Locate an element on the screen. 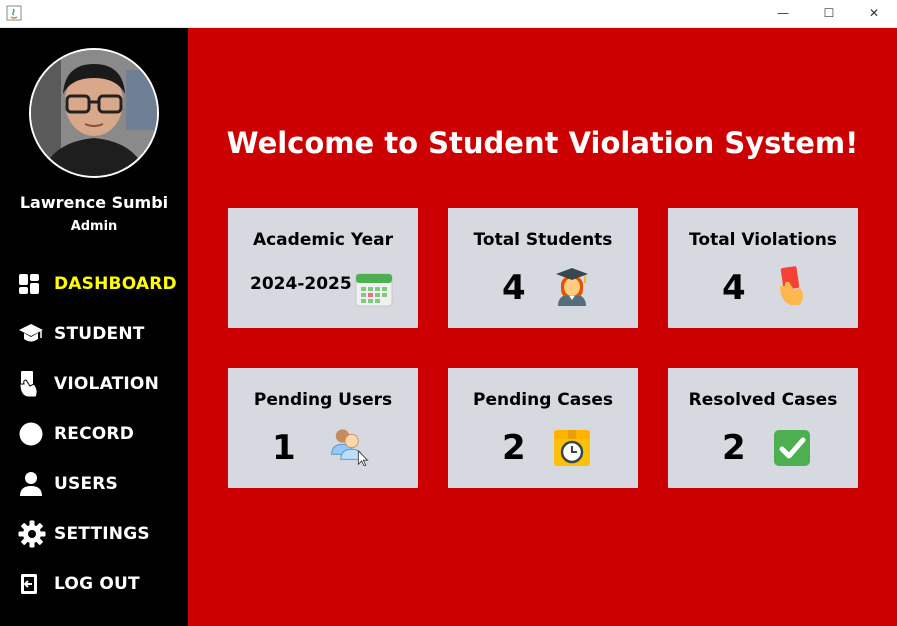 This screenshot has height=626, width=897. user-icon is located at coordinates (32, 484).